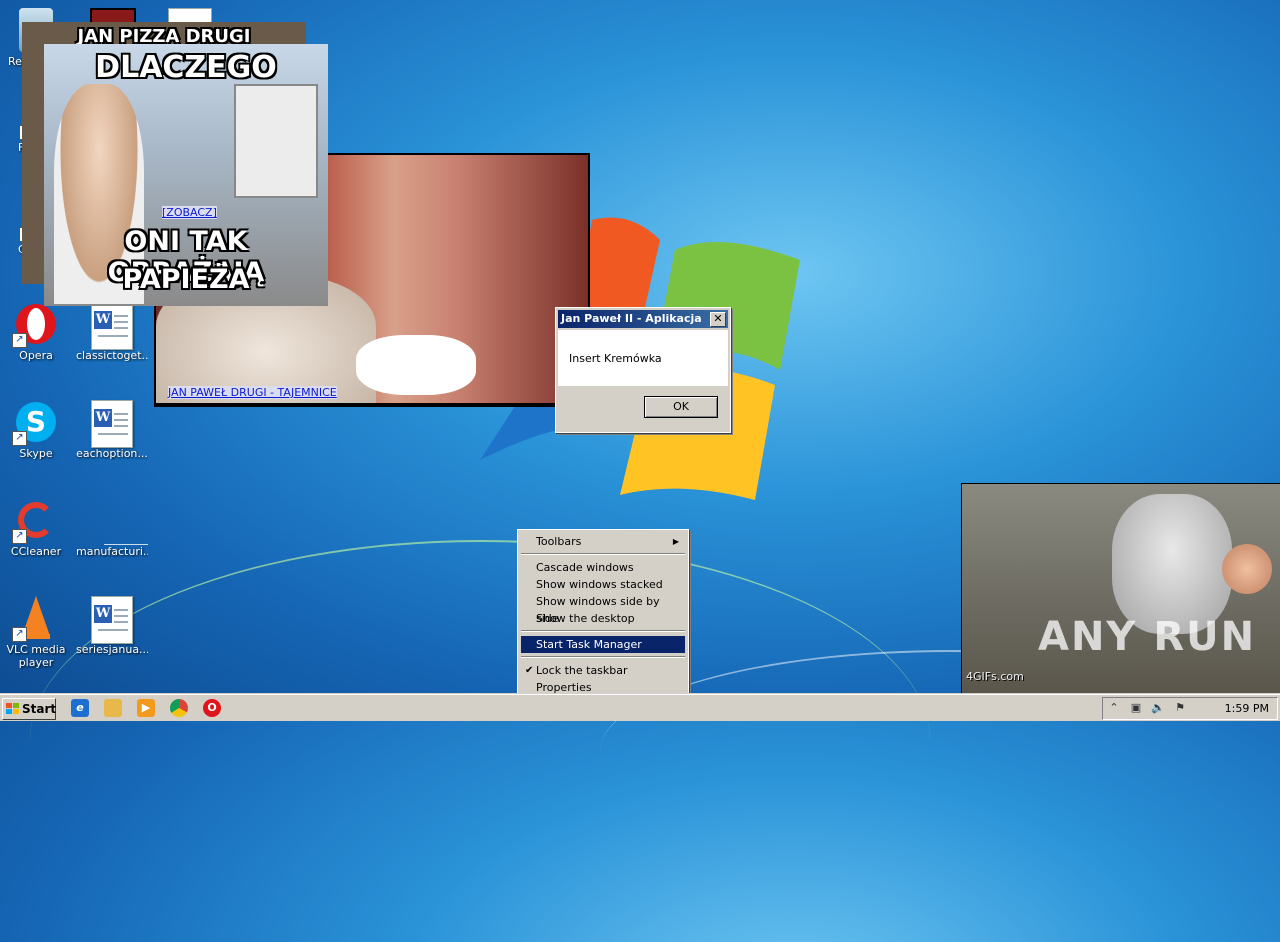 The image size is (1280, 942). Describe the element at coordinates (718, 319) in the screenshot. I see `close-button: ✕` at that location.